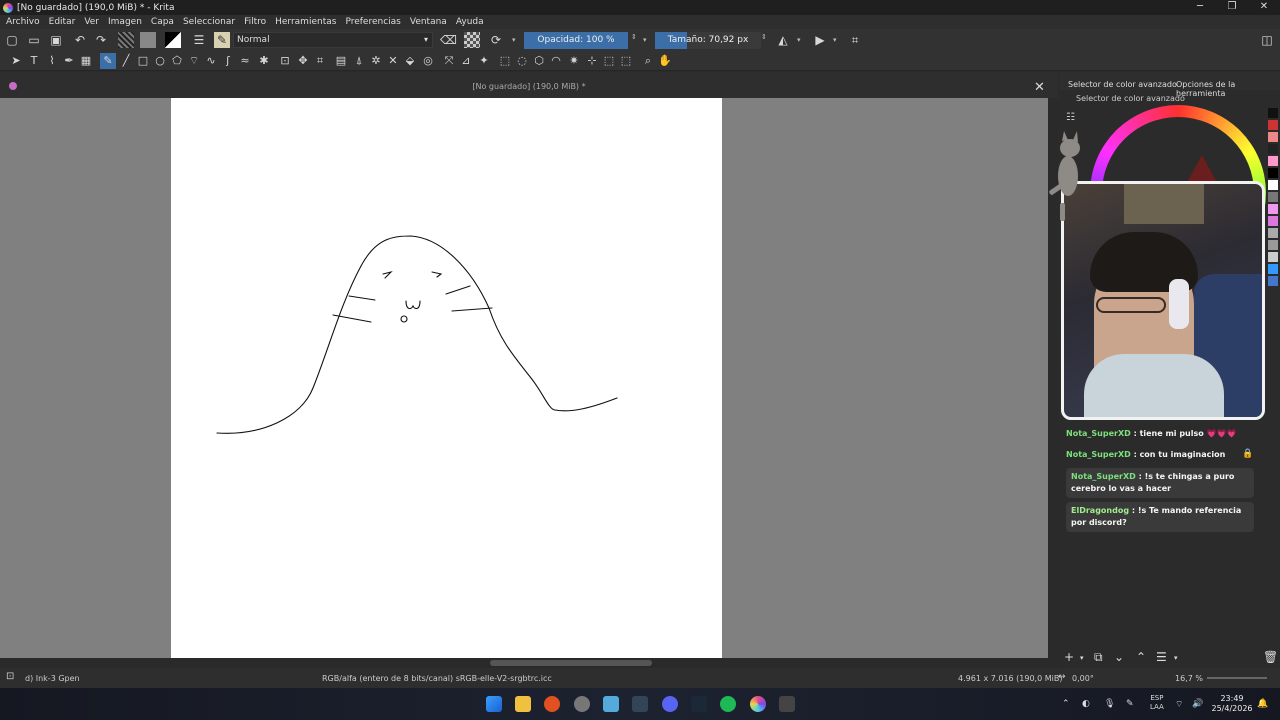 Image resolution: width=1280 pixels, height=720 pixels. I want to click on add-layer-icon: +, so click(1069, 657).